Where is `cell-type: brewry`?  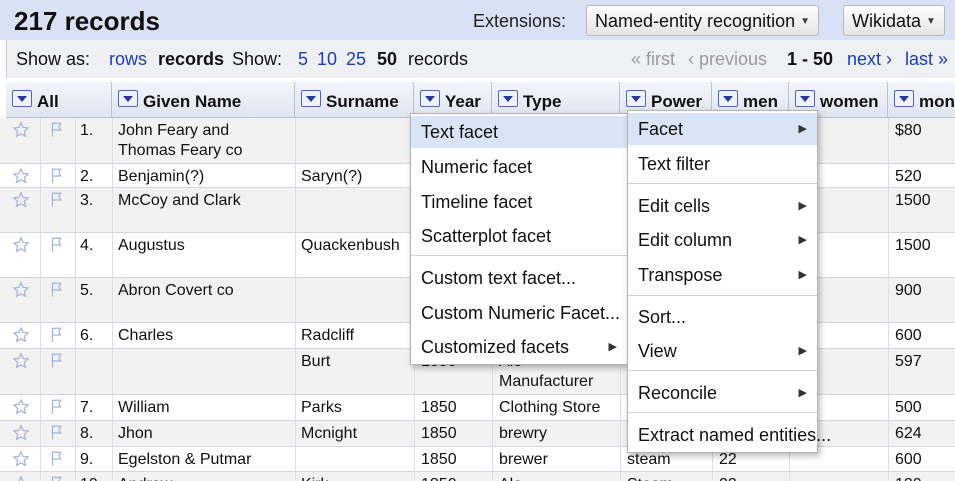 cell-type: brewry is located at coordinates (523, 434).